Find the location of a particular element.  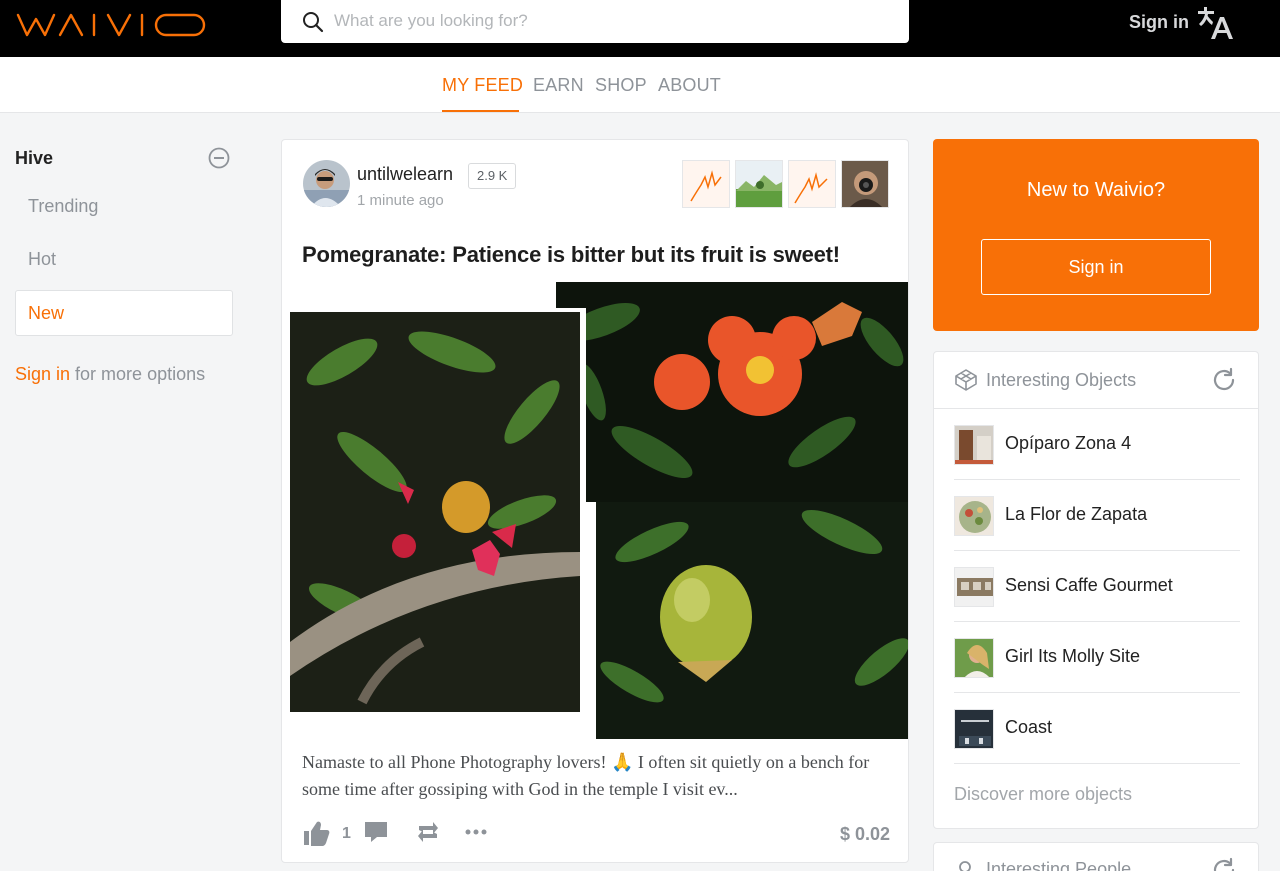

header-signin-link: Sign in is located at coordinates (1159, 22).